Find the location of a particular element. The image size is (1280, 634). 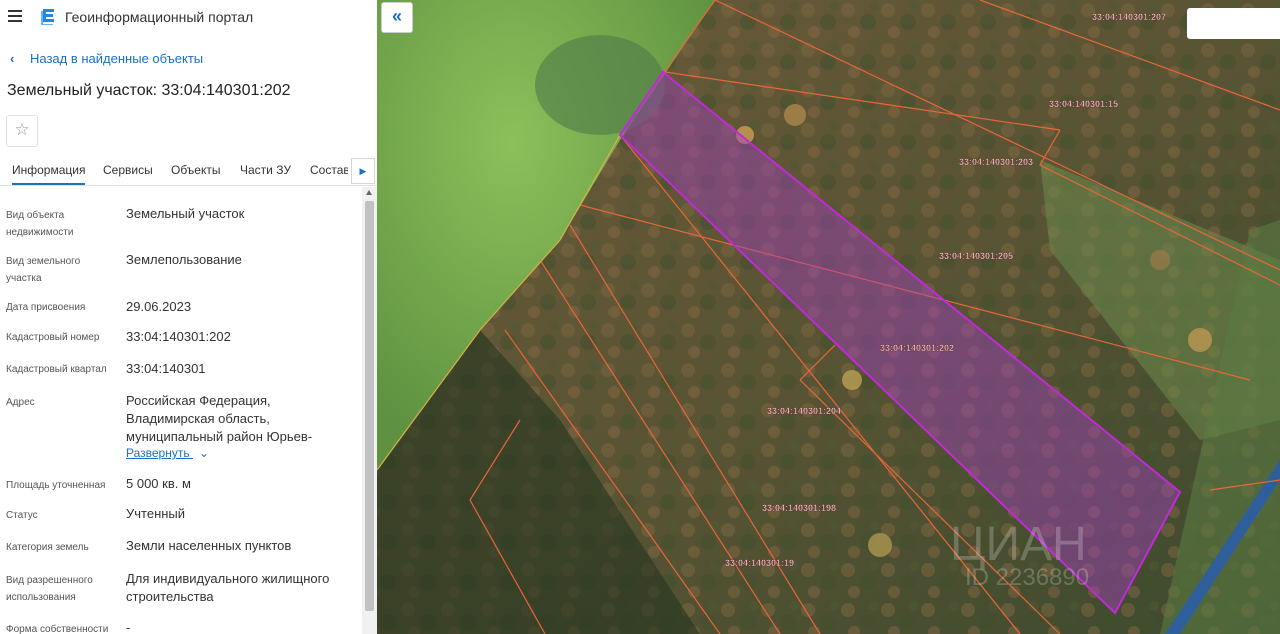

tab-info: Информация is located at coordinates (49, 174).